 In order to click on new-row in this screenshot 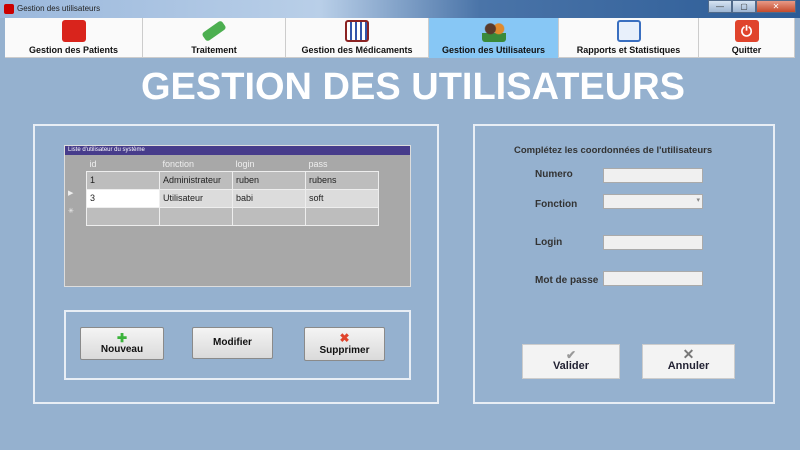, I will do `click(232, 216)`.